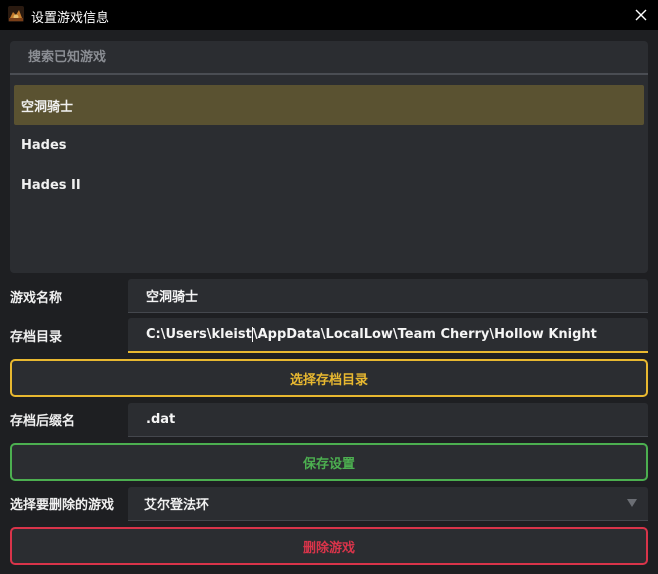 The image size is (658, 574). Describe the element at coordinates (388, 296) in the screenshot. I see `game-name-field: 空洞骑士` at that location.